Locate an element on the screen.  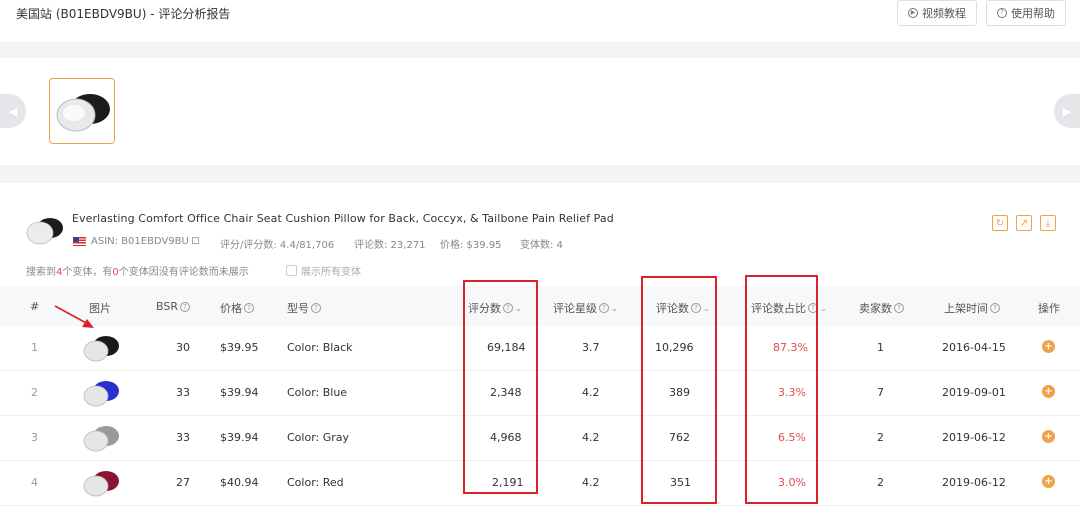
share-icon: ↗ is located at coordinates (1024, 223).